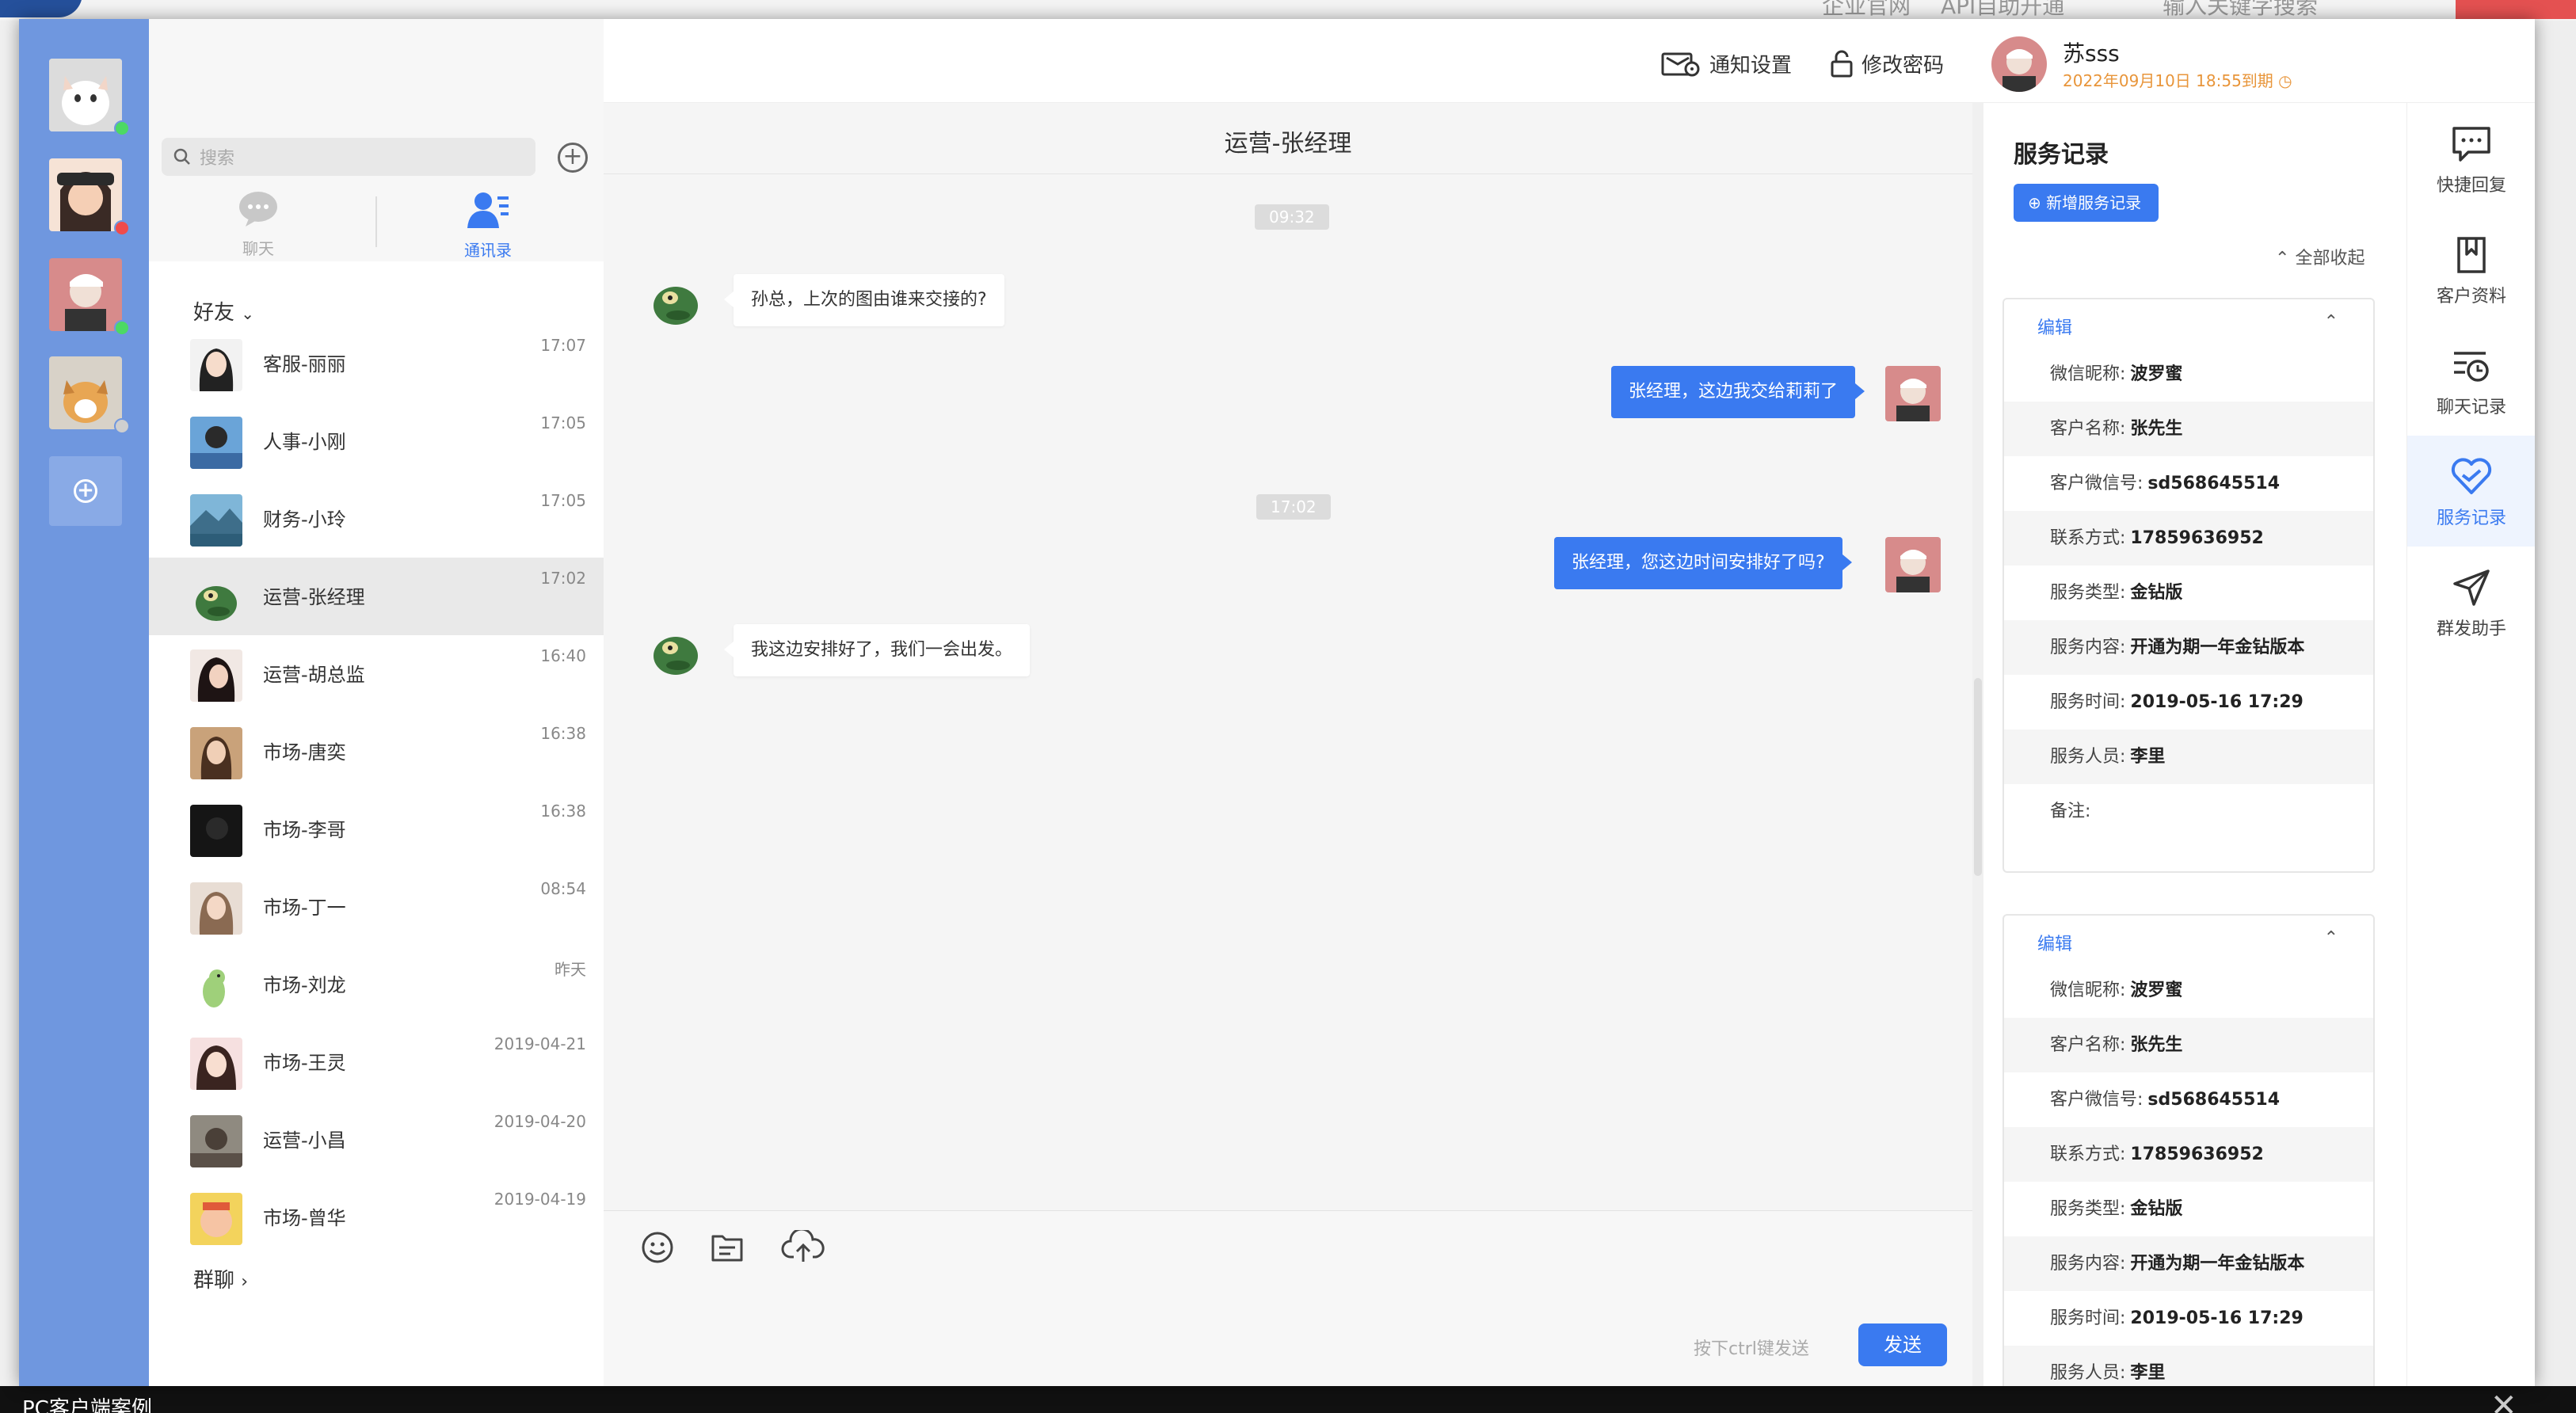 The height and width of the screenshot is (1413, 2576). What do you see at coordinates (1842, 64) in the screenshot?
I see `lock-icon` at bounding box center [1842, 64].